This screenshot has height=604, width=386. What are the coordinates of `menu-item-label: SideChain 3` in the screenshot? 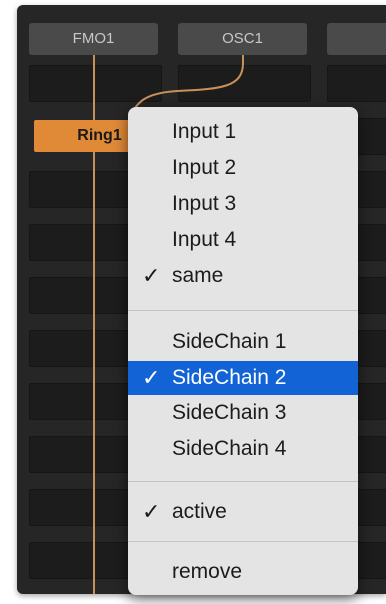 It's located at (229, 412).